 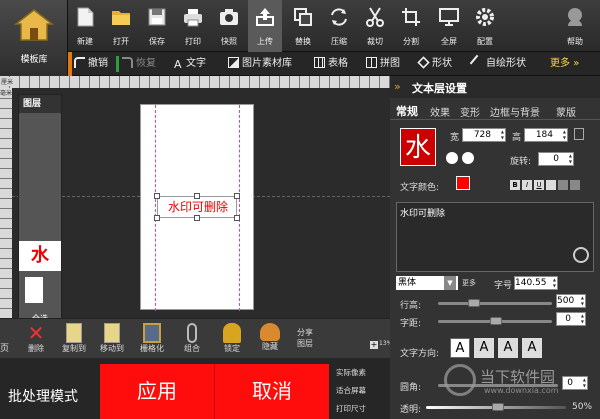 I want to click on save-button: 保存, so click(x=157, y=26).